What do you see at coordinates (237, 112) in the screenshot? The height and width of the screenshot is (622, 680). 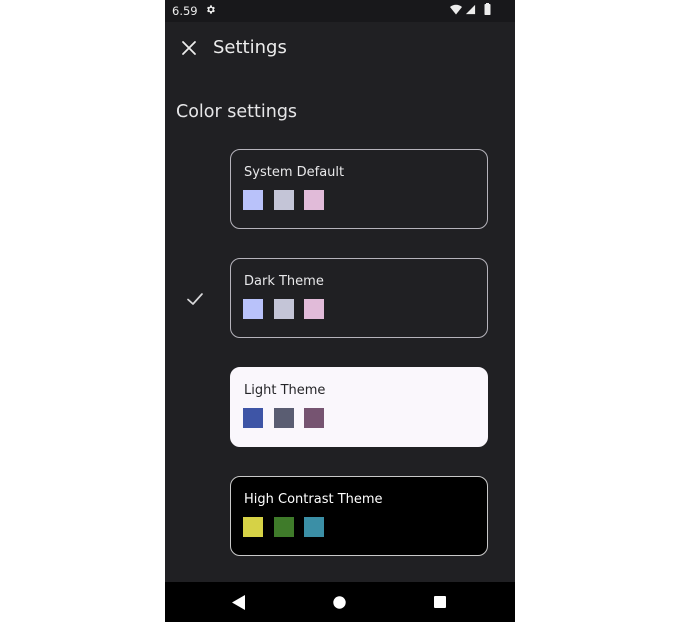 I see `section-title: Color settings` at bounding box center [237, 112].